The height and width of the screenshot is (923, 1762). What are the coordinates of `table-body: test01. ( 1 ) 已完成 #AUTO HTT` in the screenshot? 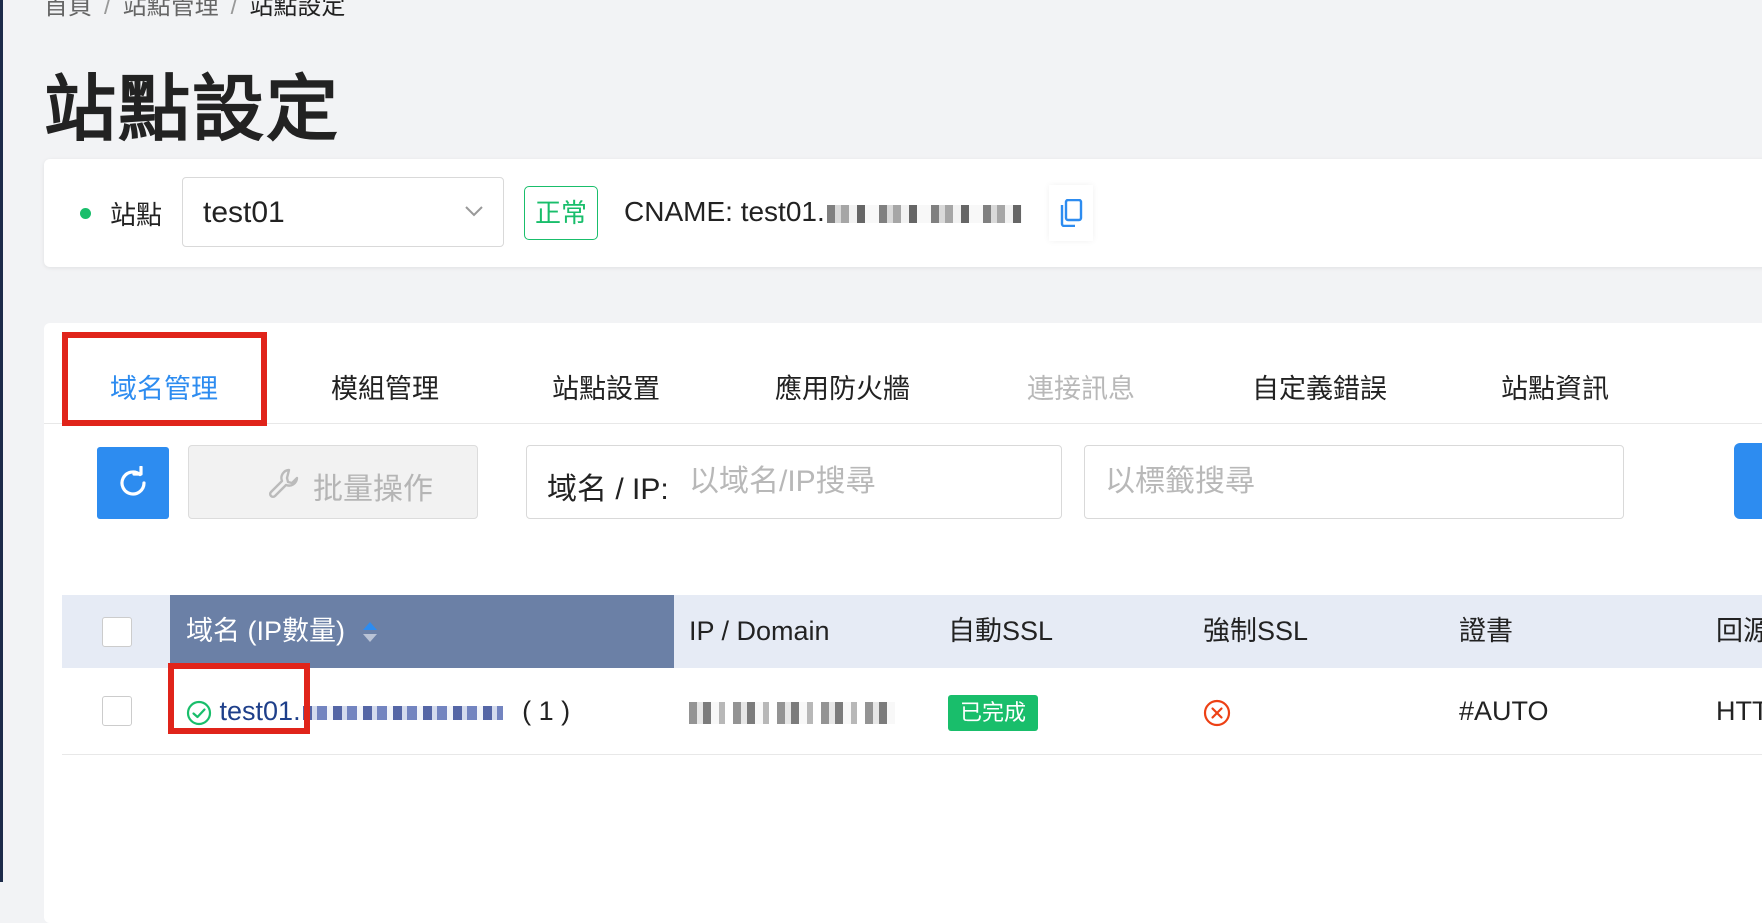 It's located at (912, 711).